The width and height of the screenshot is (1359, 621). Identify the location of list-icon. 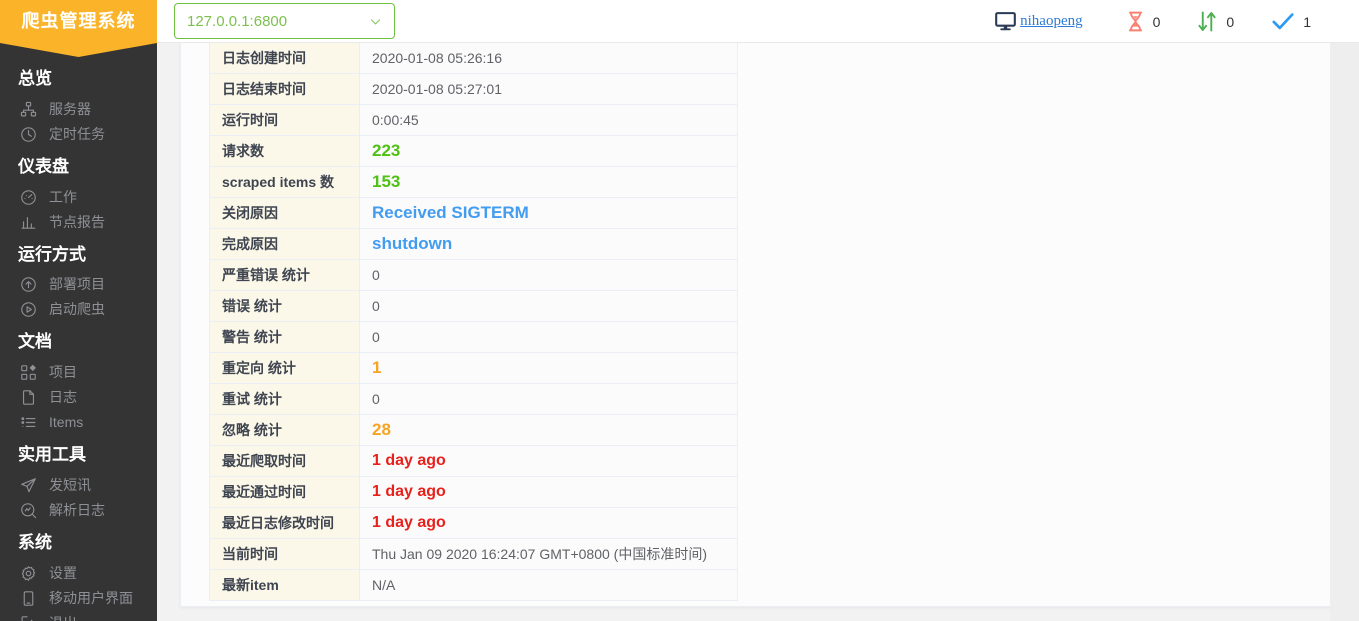
(30, 423).